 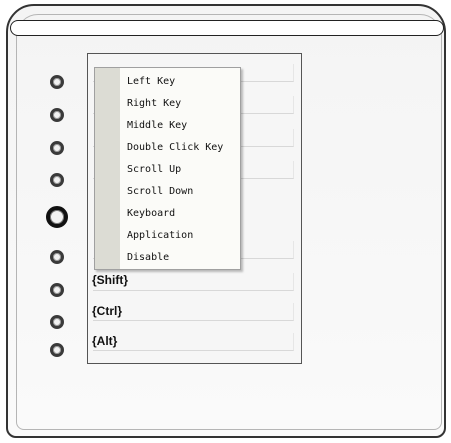 I want to click on menu-item-scroll-down: Scroll Down, so click(x=180, y=192).